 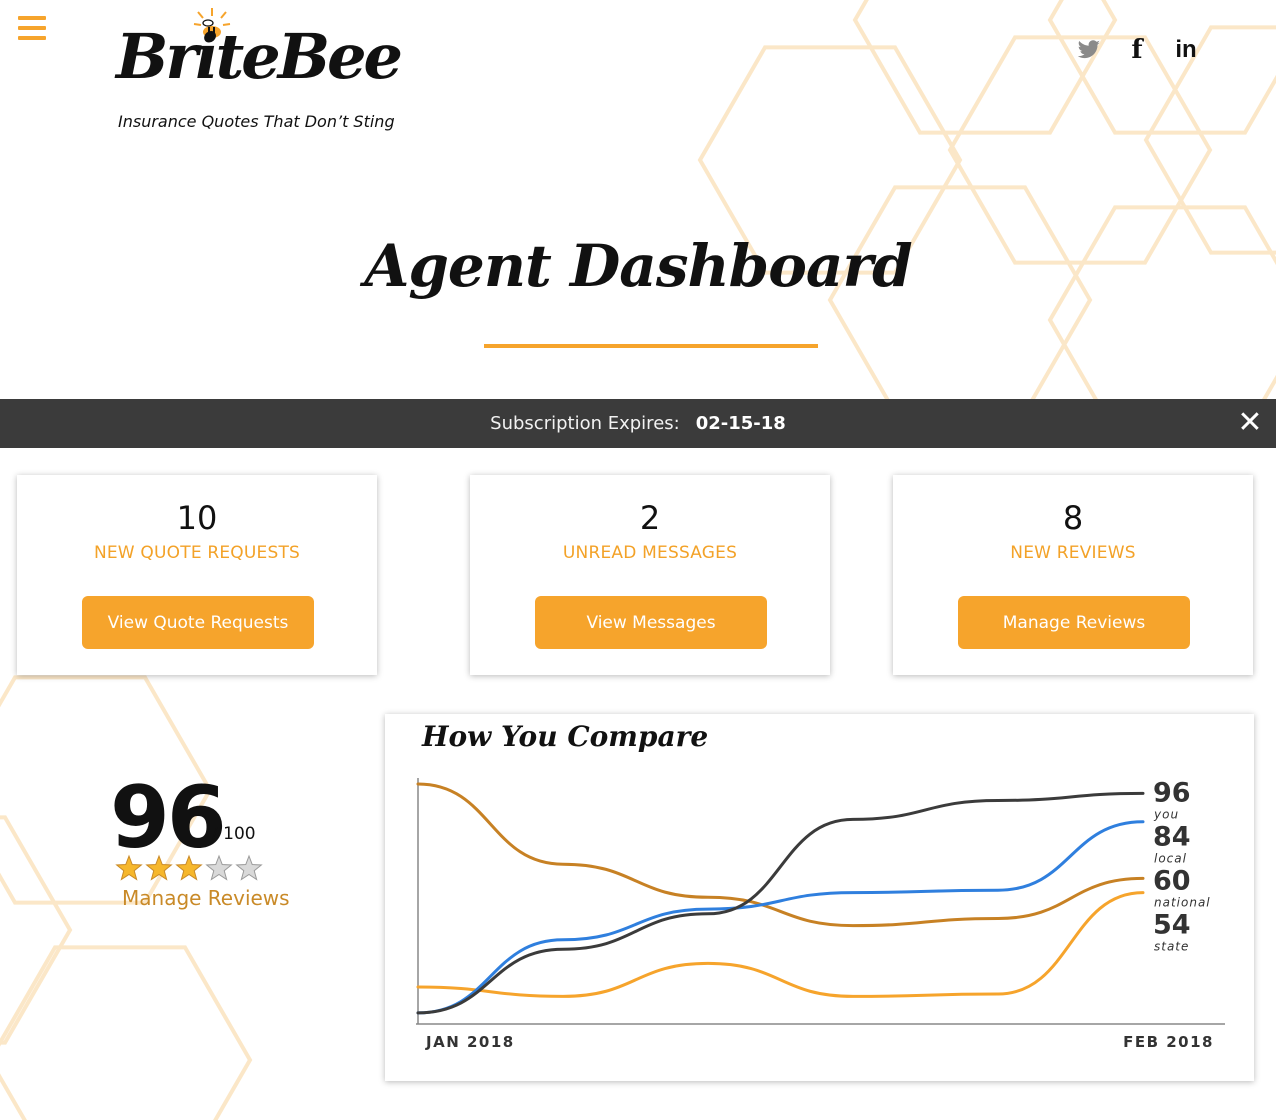 I want to click on series-name-label: national, so click(x=1182, y=902).